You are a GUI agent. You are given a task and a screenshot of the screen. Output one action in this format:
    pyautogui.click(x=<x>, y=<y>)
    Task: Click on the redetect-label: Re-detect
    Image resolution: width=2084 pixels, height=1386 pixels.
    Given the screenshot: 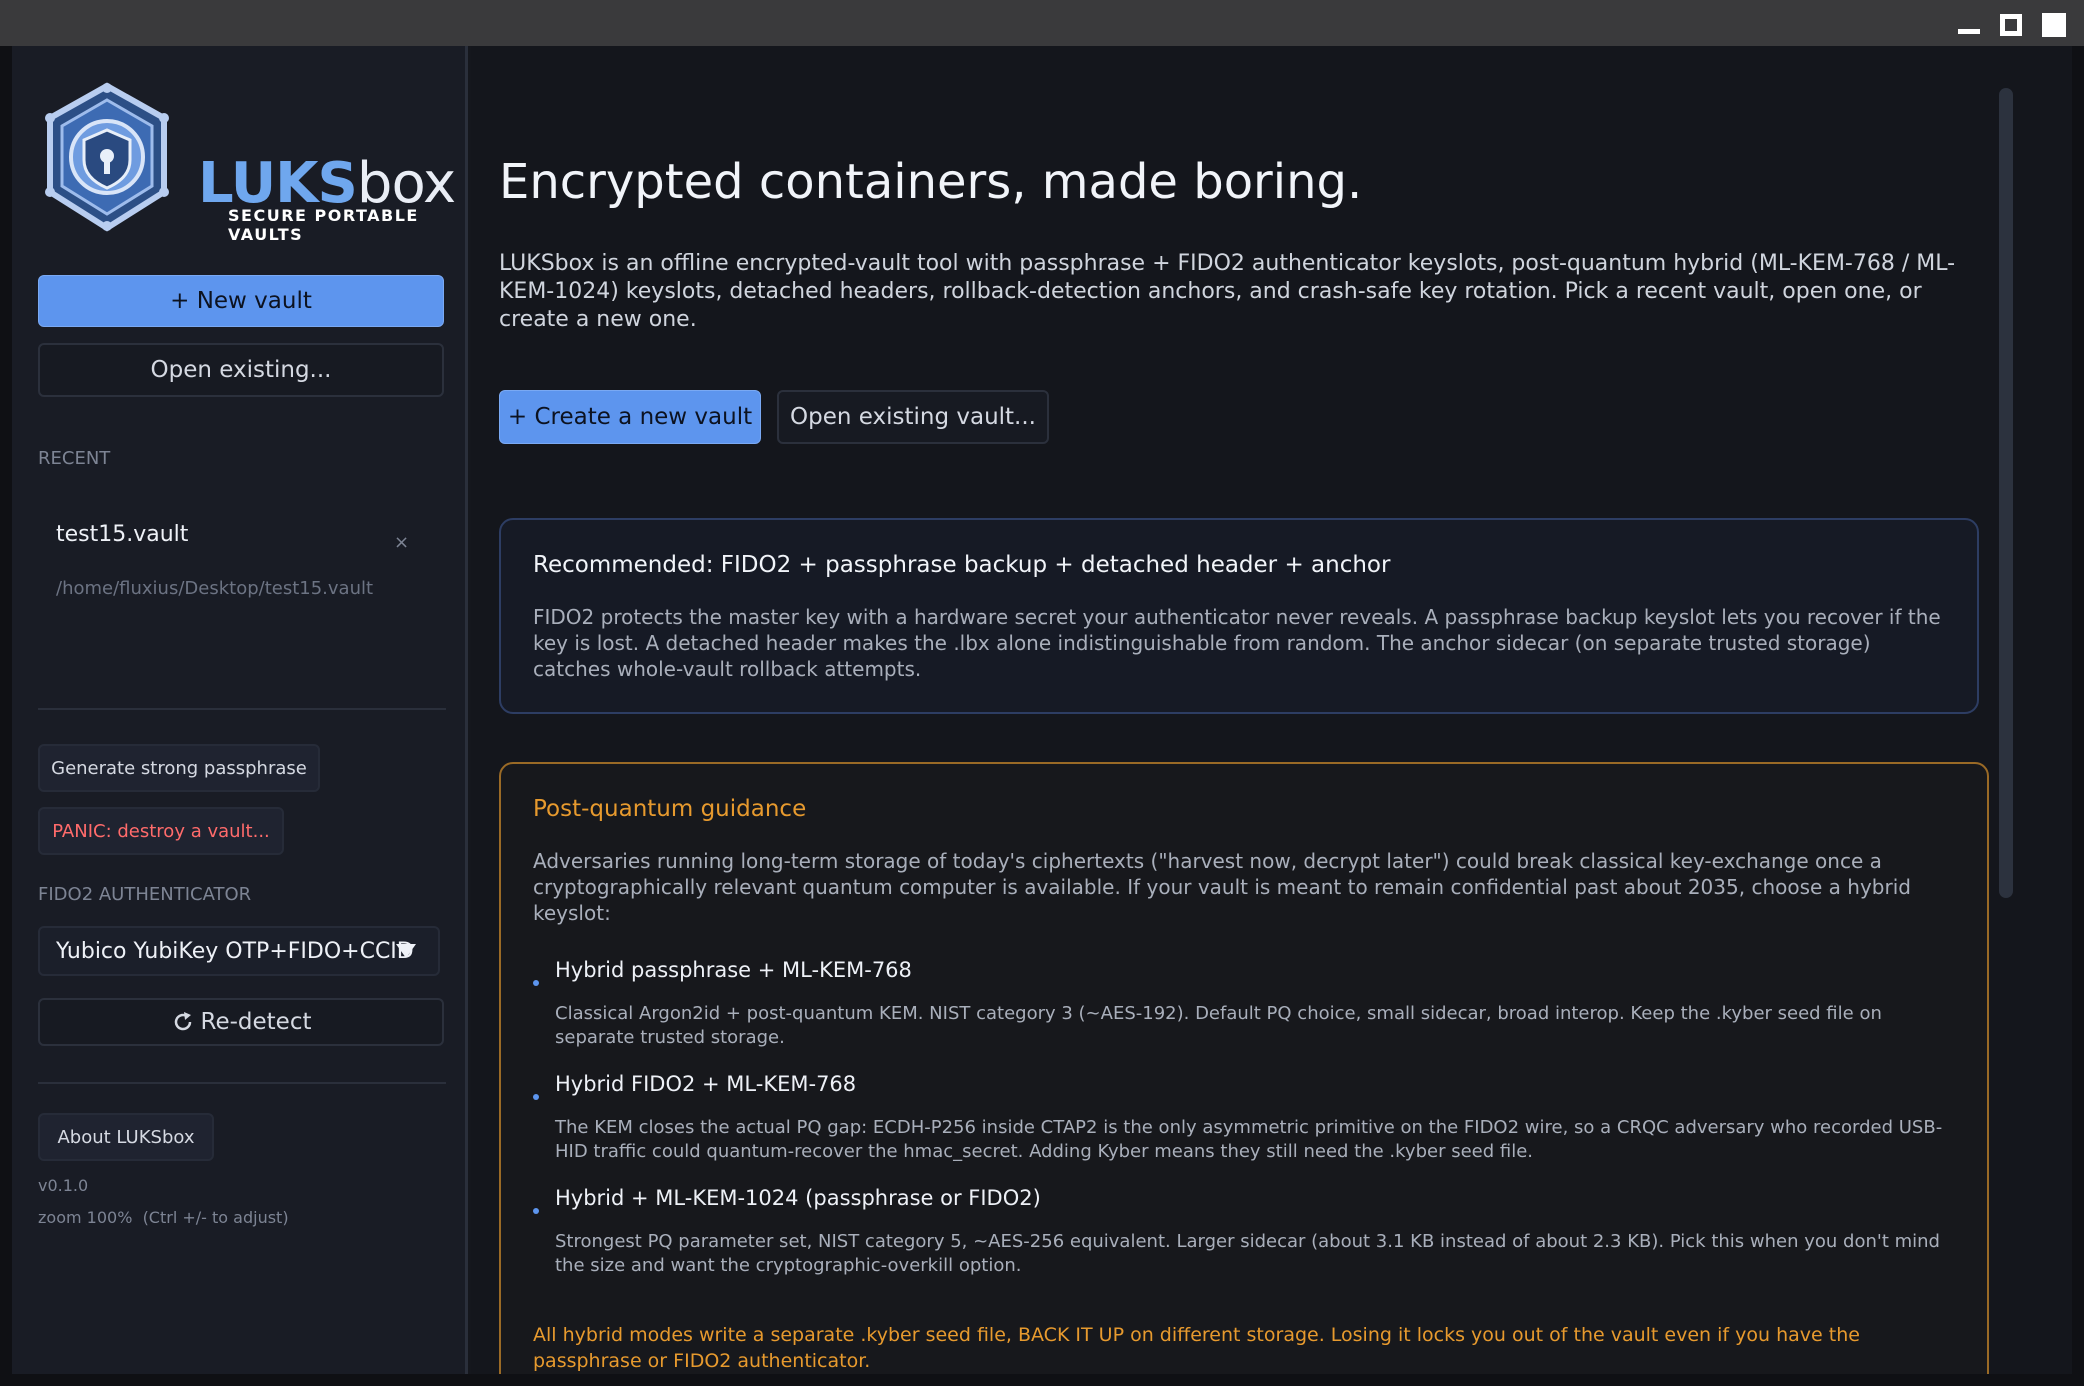 What is the action you would take?
    pyautogui.click(x=256, y=1022)
    